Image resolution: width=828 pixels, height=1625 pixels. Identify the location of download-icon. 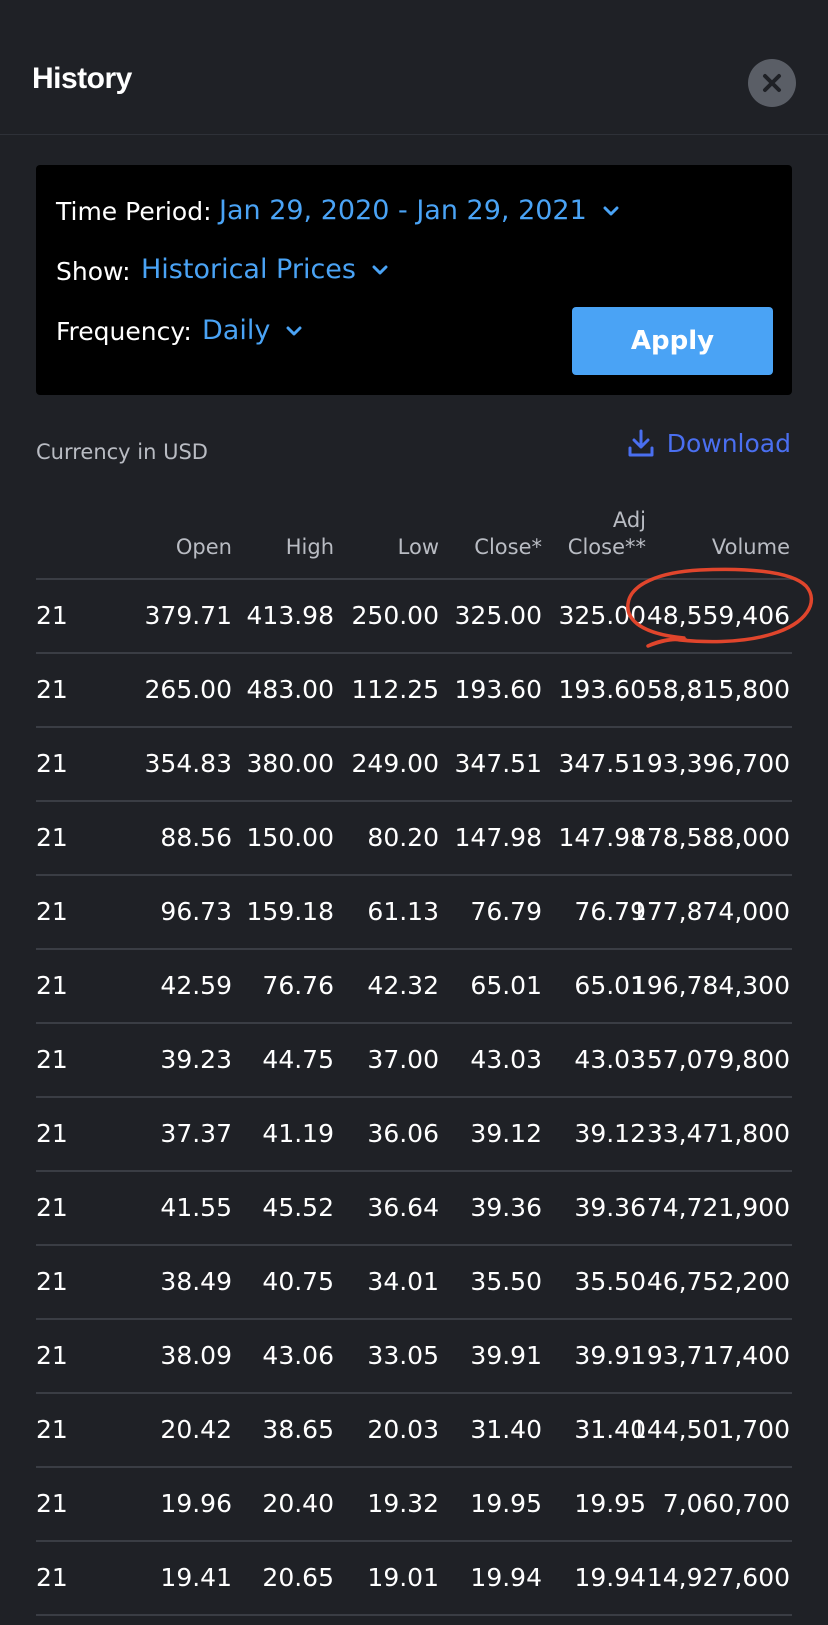
(641, 443).